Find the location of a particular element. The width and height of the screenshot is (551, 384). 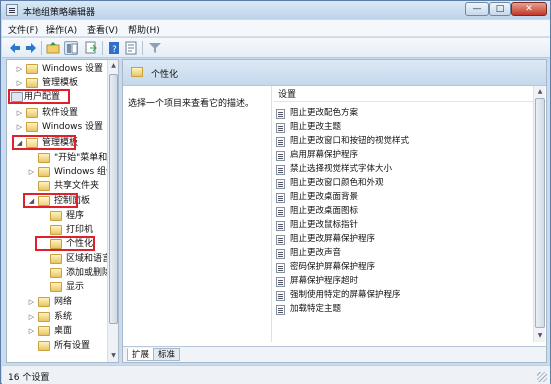

tree-item-label: 区域和语言 is located at coordinates (89, 259).